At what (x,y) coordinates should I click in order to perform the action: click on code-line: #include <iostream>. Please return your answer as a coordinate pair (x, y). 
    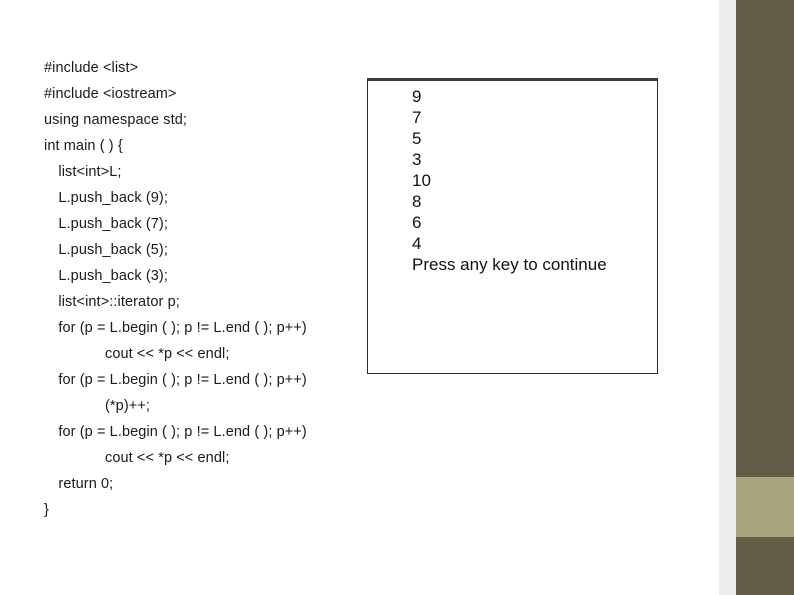
    Looking at the image, I should click on (110, 94).